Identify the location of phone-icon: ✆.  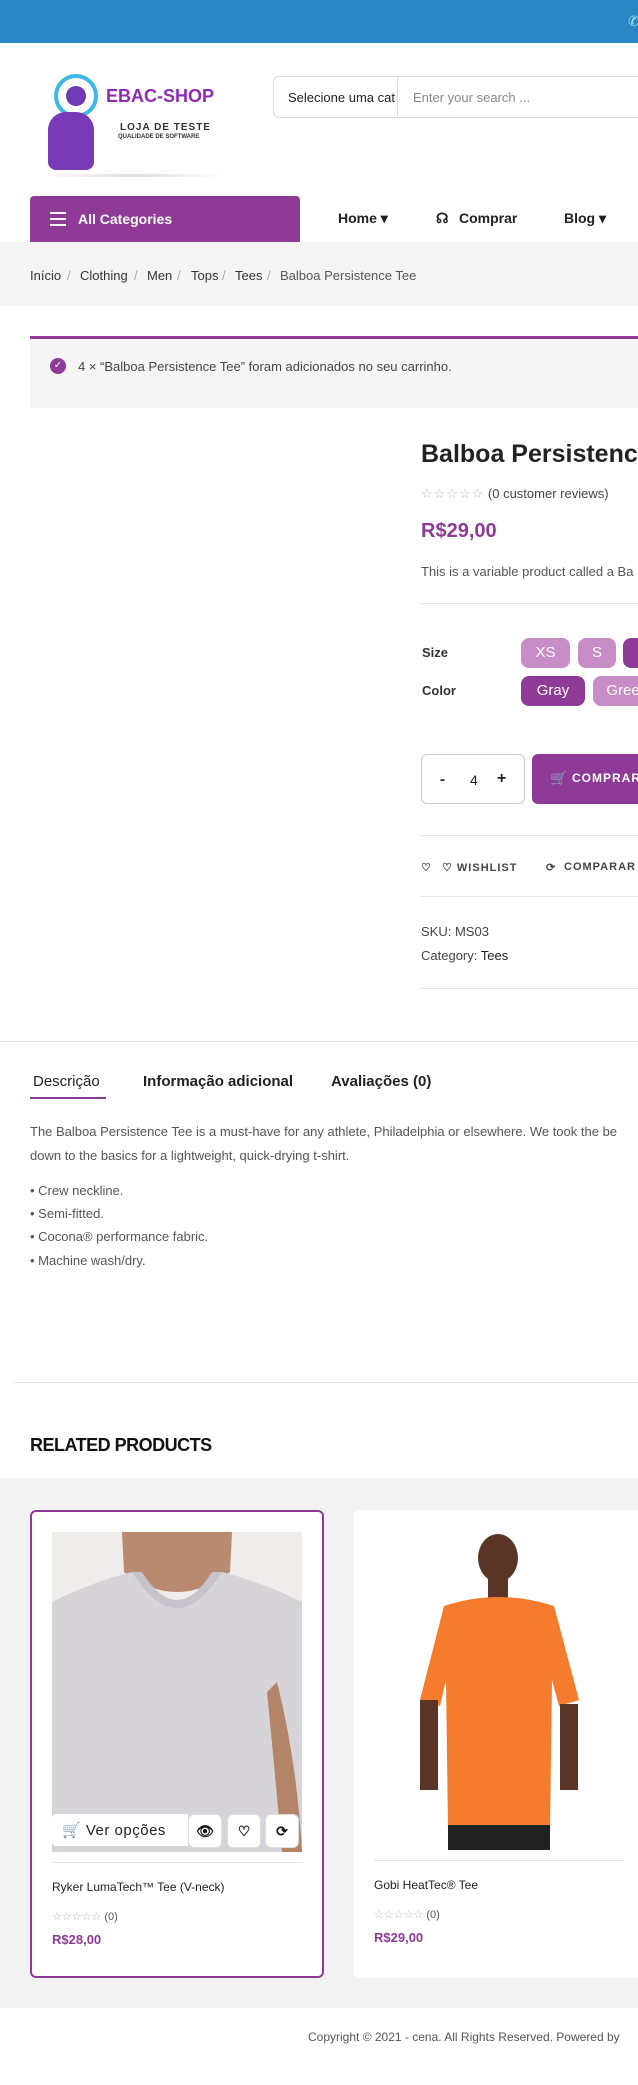
(633, 21).